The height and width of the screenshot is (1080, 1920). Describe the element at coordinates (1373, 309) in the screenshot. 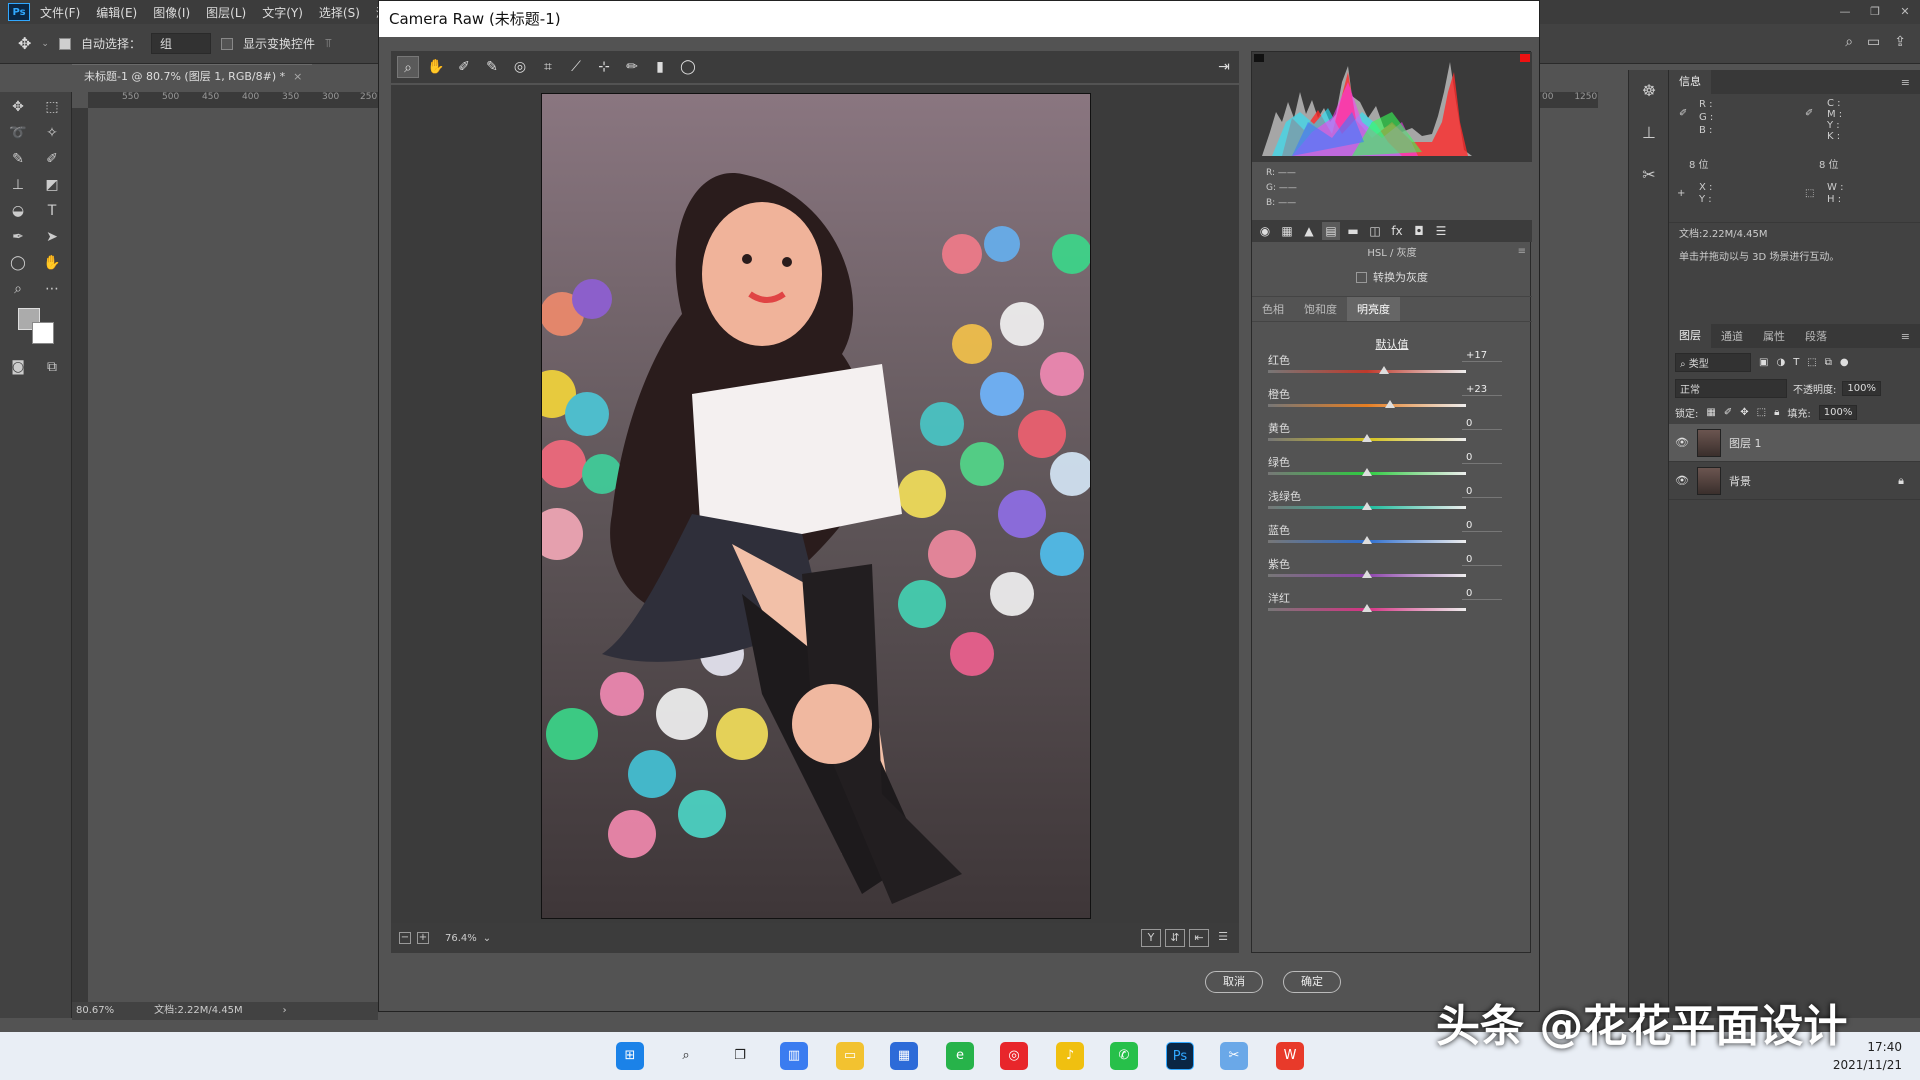

I see `tab-luminance: 明亮度` at that location.